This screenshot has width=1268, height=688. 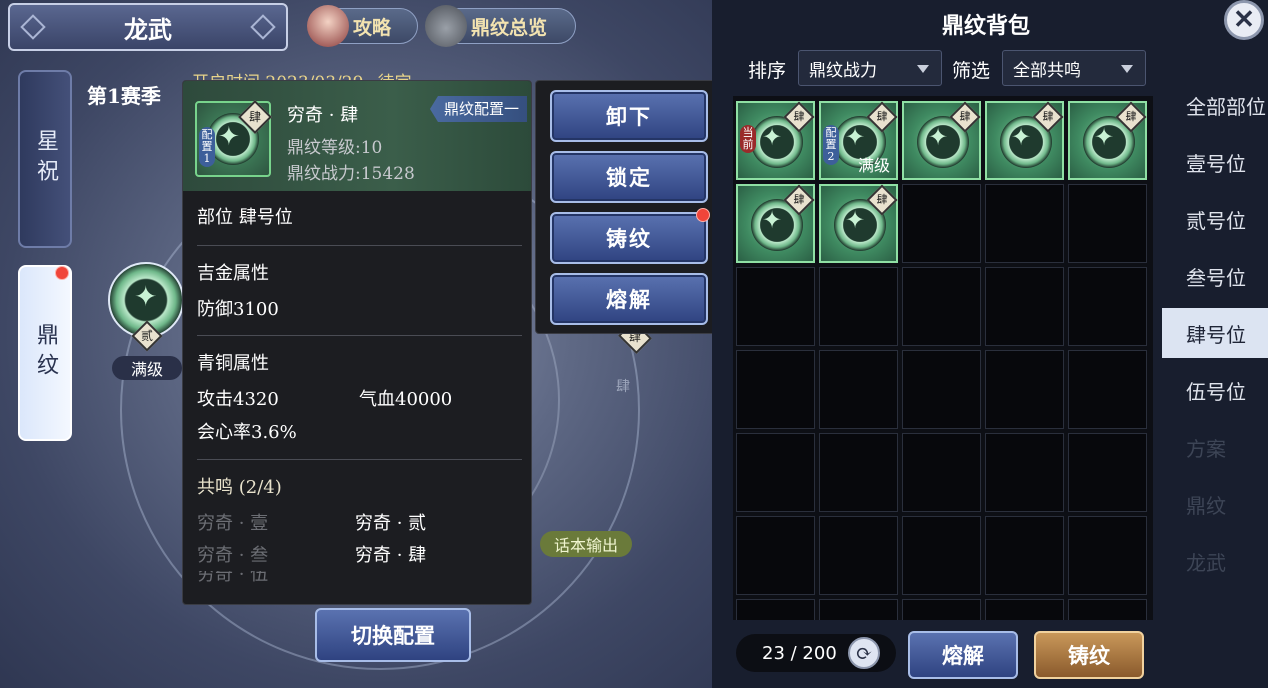 What do you see at coordinates (831, 145) in the screenshot?
I see `item-tag: 配置2` at bounding box center [831, 145].